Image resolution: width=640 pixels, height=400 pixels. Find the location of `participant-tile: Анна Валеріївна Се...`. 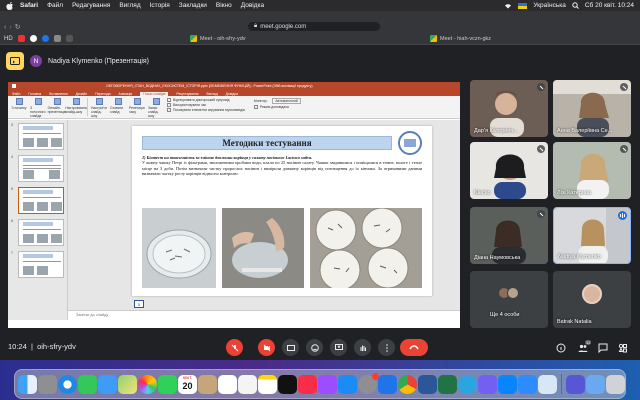

participant-tile: Анна Валеріївна Се... is located at coordinates (592, 108).